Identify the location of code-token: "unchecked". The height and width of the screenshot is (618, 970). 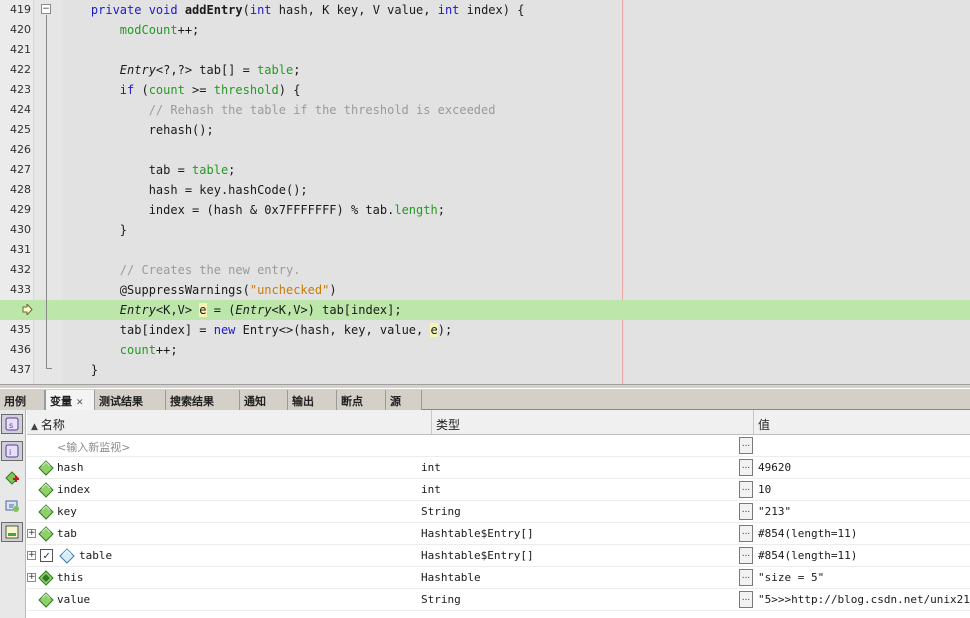
(289, 290).